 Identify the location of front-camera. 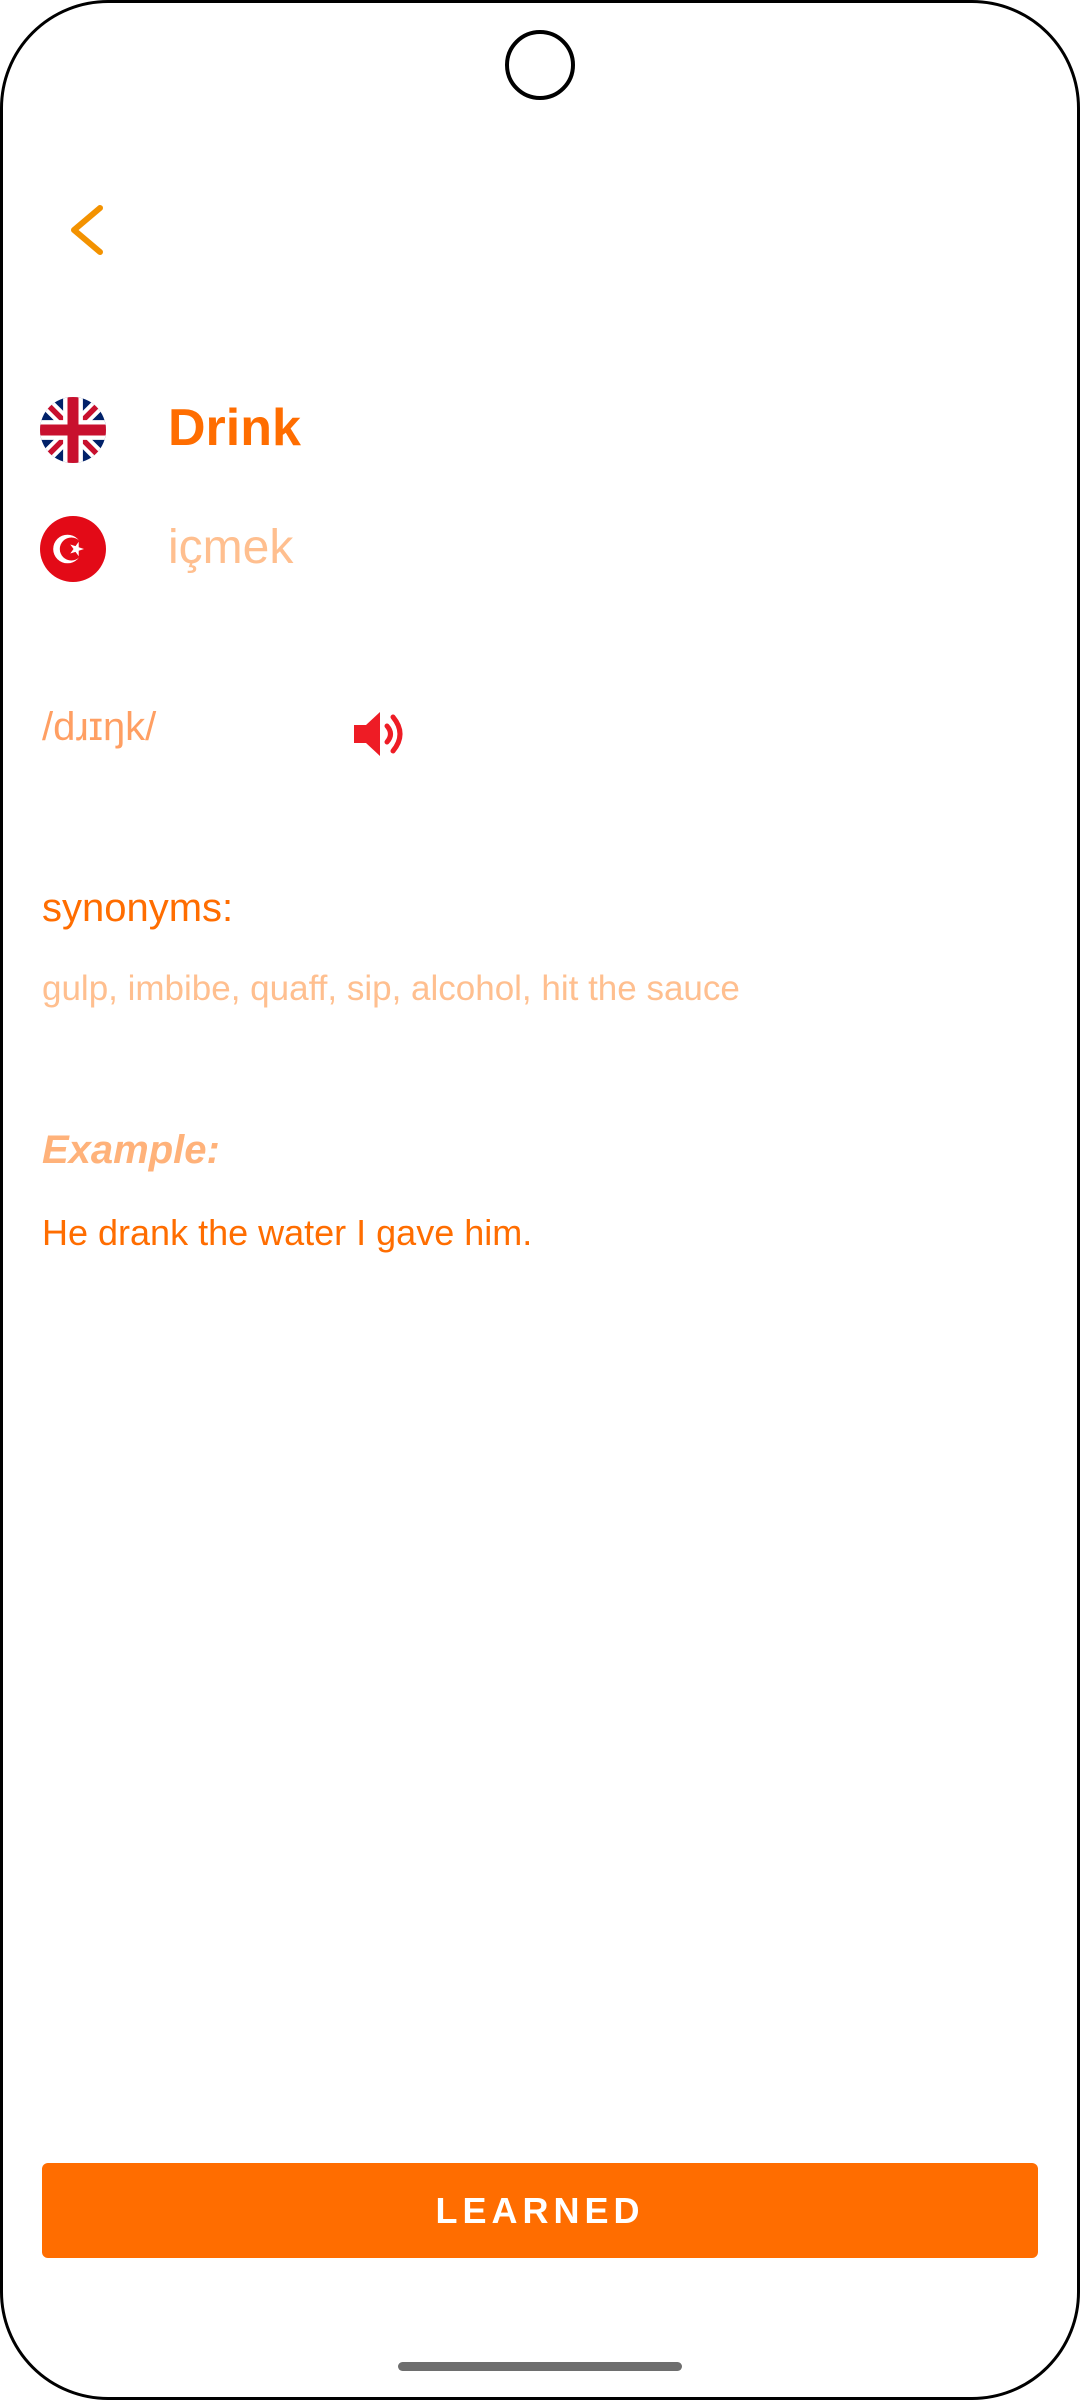
(540, 65).